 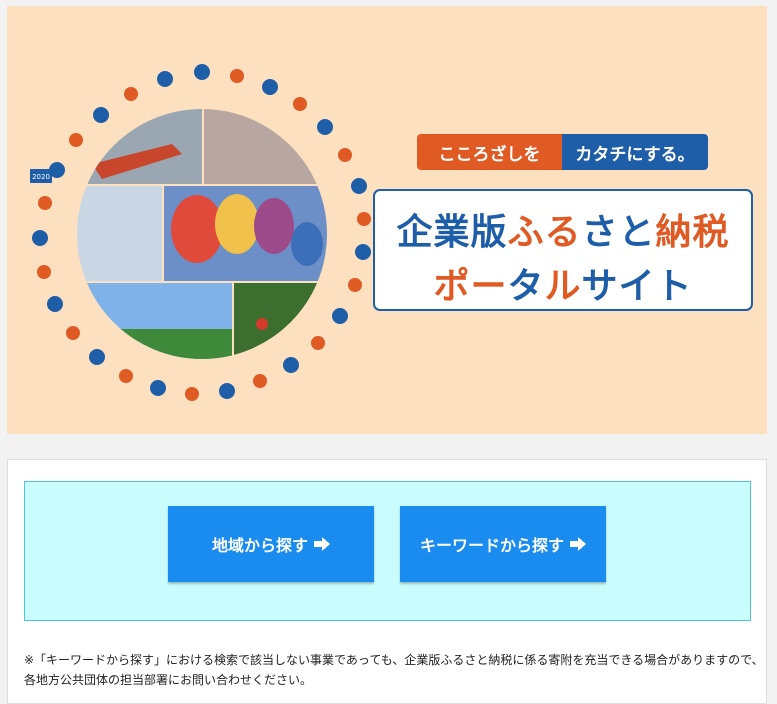 I want to click on portal-title-line1: 企業版ふるさと納税, so click(x=563, y=232).